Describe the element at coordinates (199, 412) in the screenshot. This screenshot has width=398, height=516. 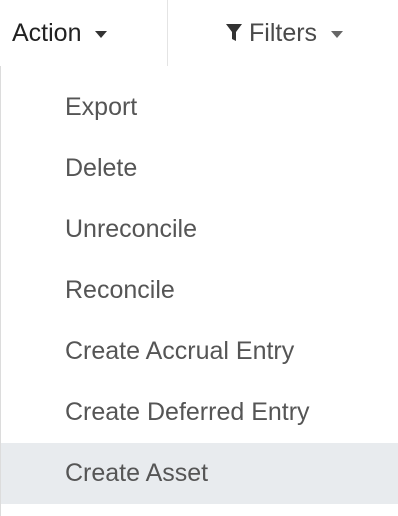
I see `menu-item-create-deferred-entry: Create Deferred Entry` at that location.